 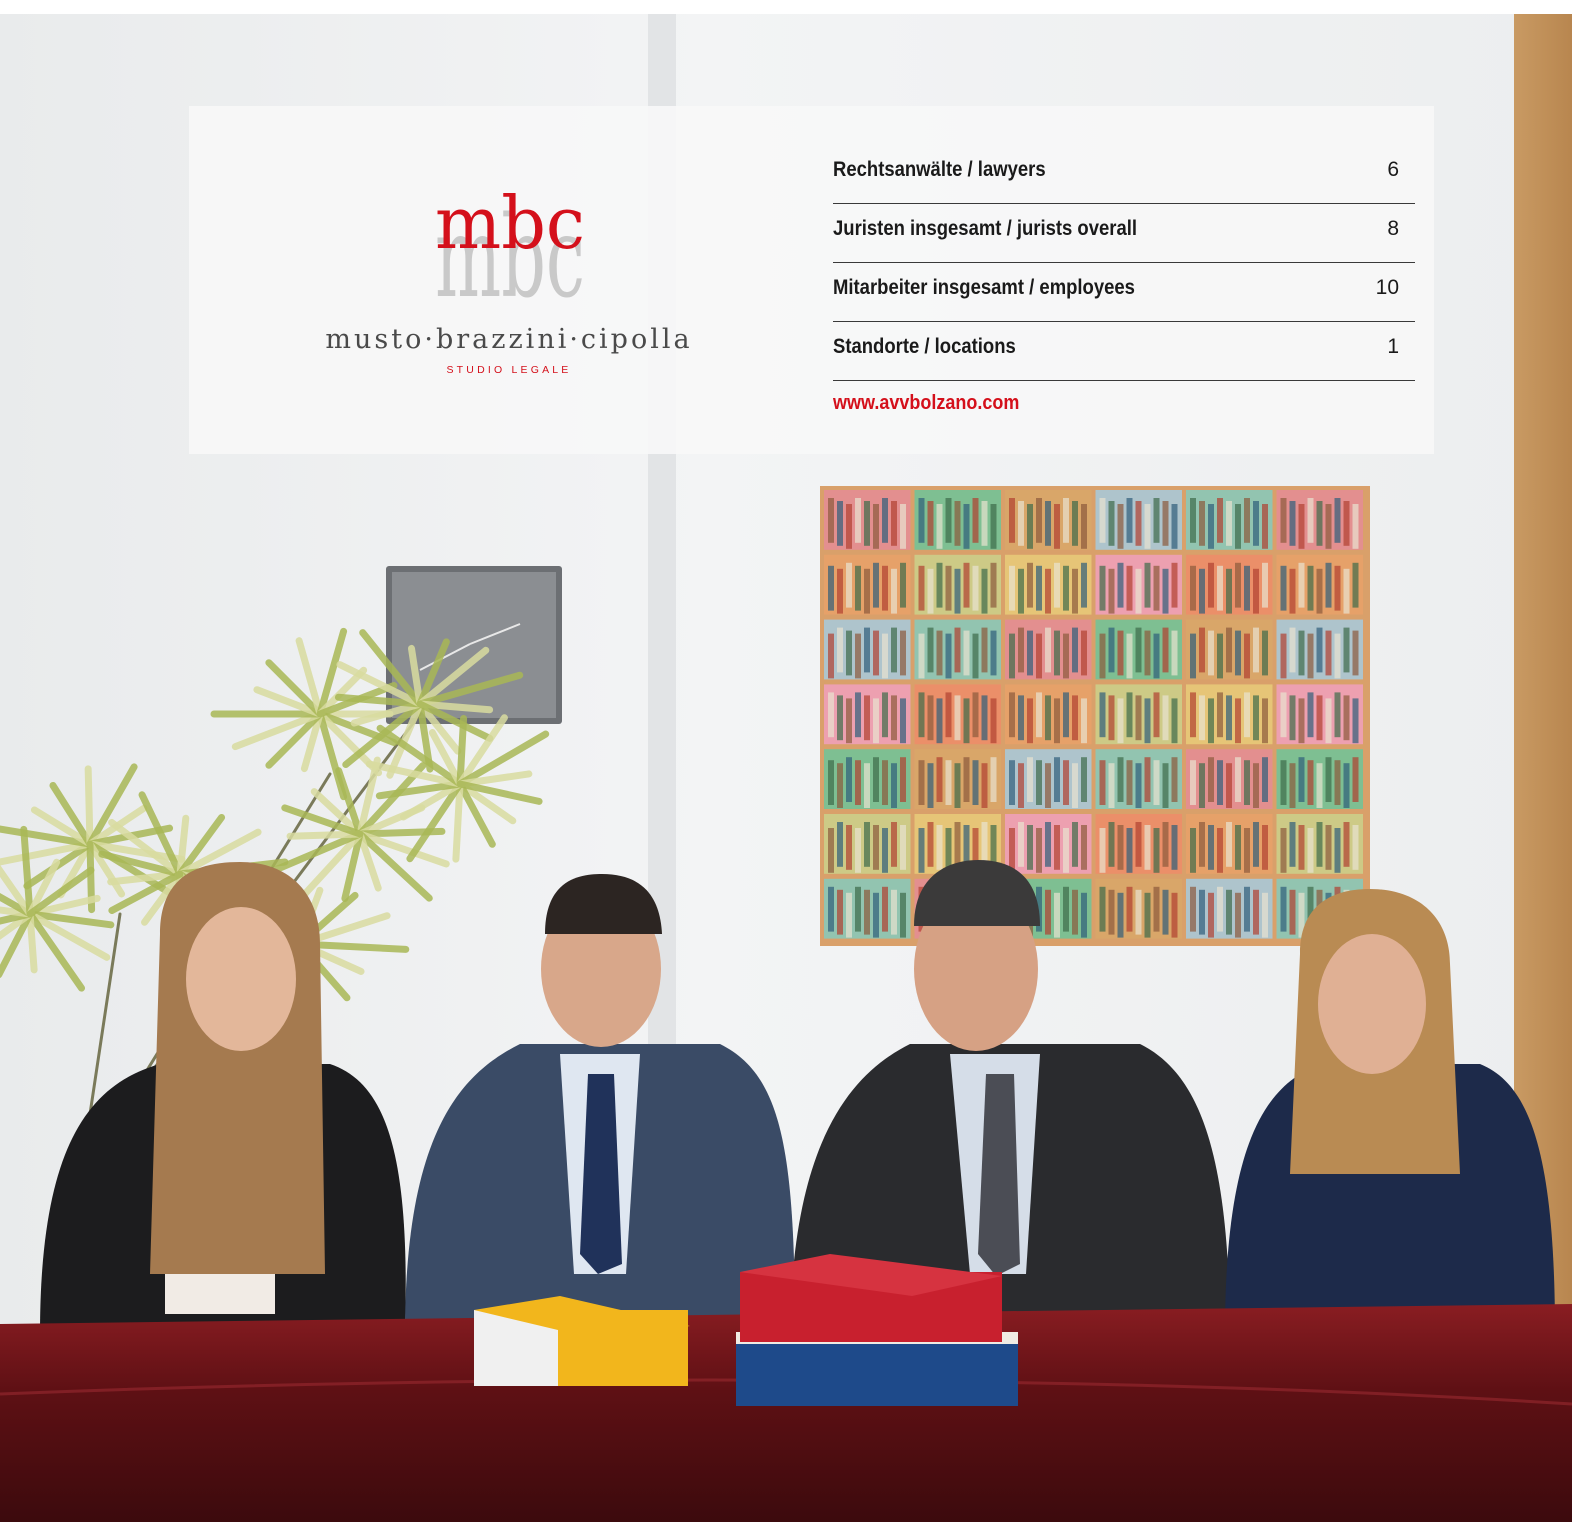 I want to click on stat-row-lawyers: Rechtsanwälte / lawyers 6, so click(x=1124, y=175).